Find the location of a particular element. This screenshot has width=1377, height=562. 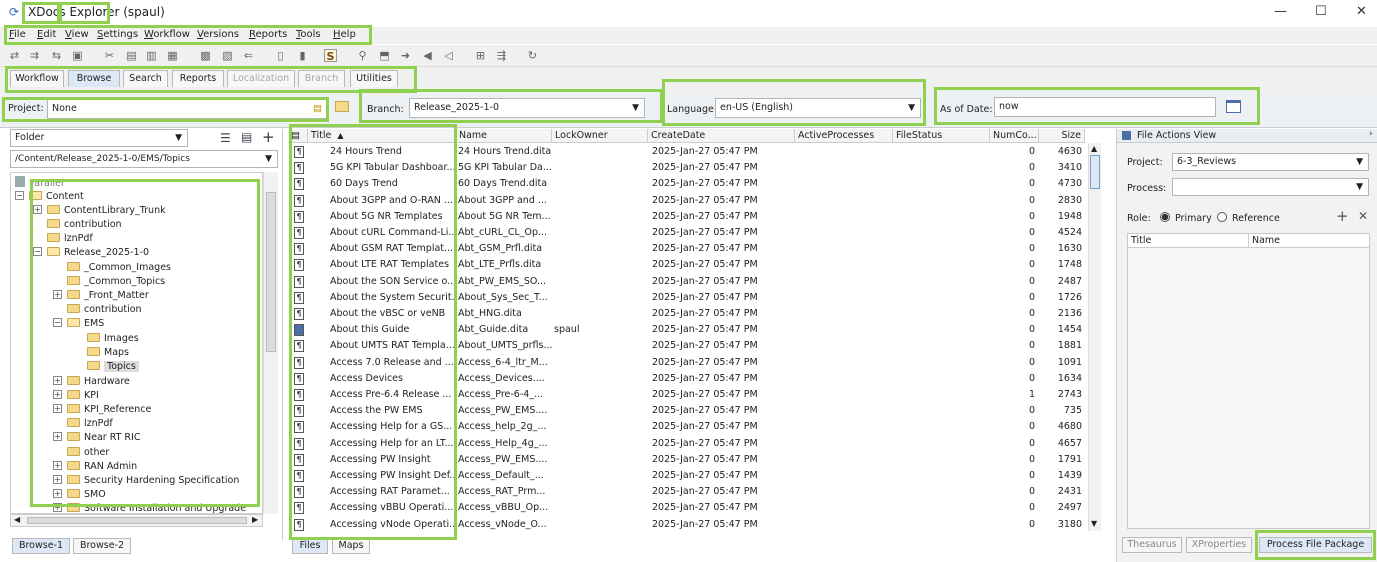

menu-file: File is located at coordinates (17, 34).